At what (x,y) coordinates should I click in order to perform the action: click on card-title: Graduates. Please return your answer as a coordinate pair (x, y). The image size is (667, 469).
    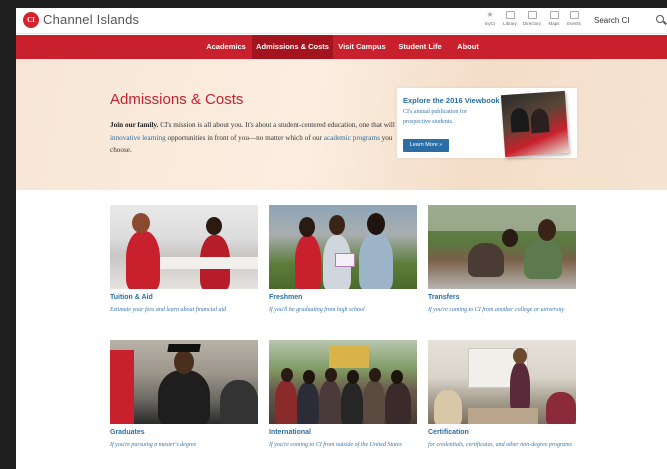
    Looking at the image, I should click on (127, 432).